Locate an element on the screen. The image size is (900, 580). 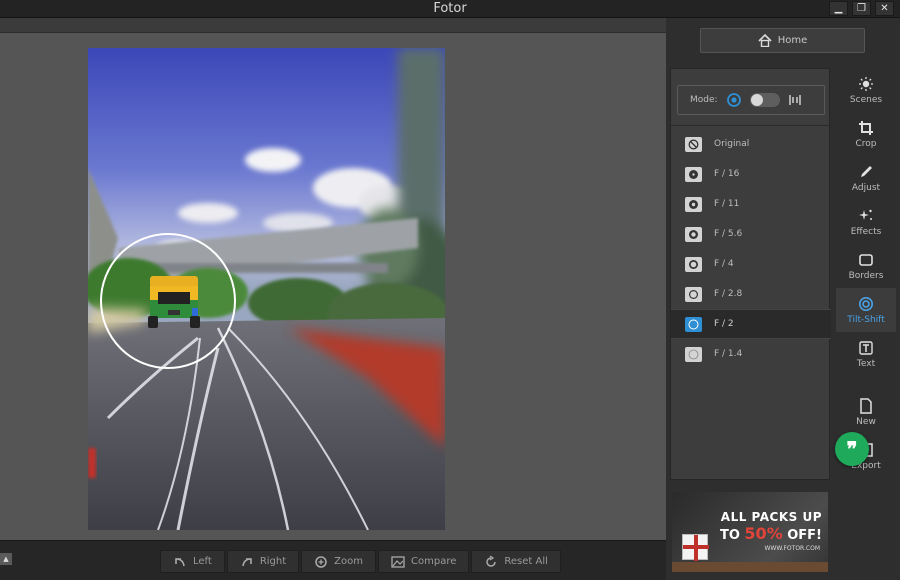
rotate-right-label: Right is located at coordinates (273, 561).